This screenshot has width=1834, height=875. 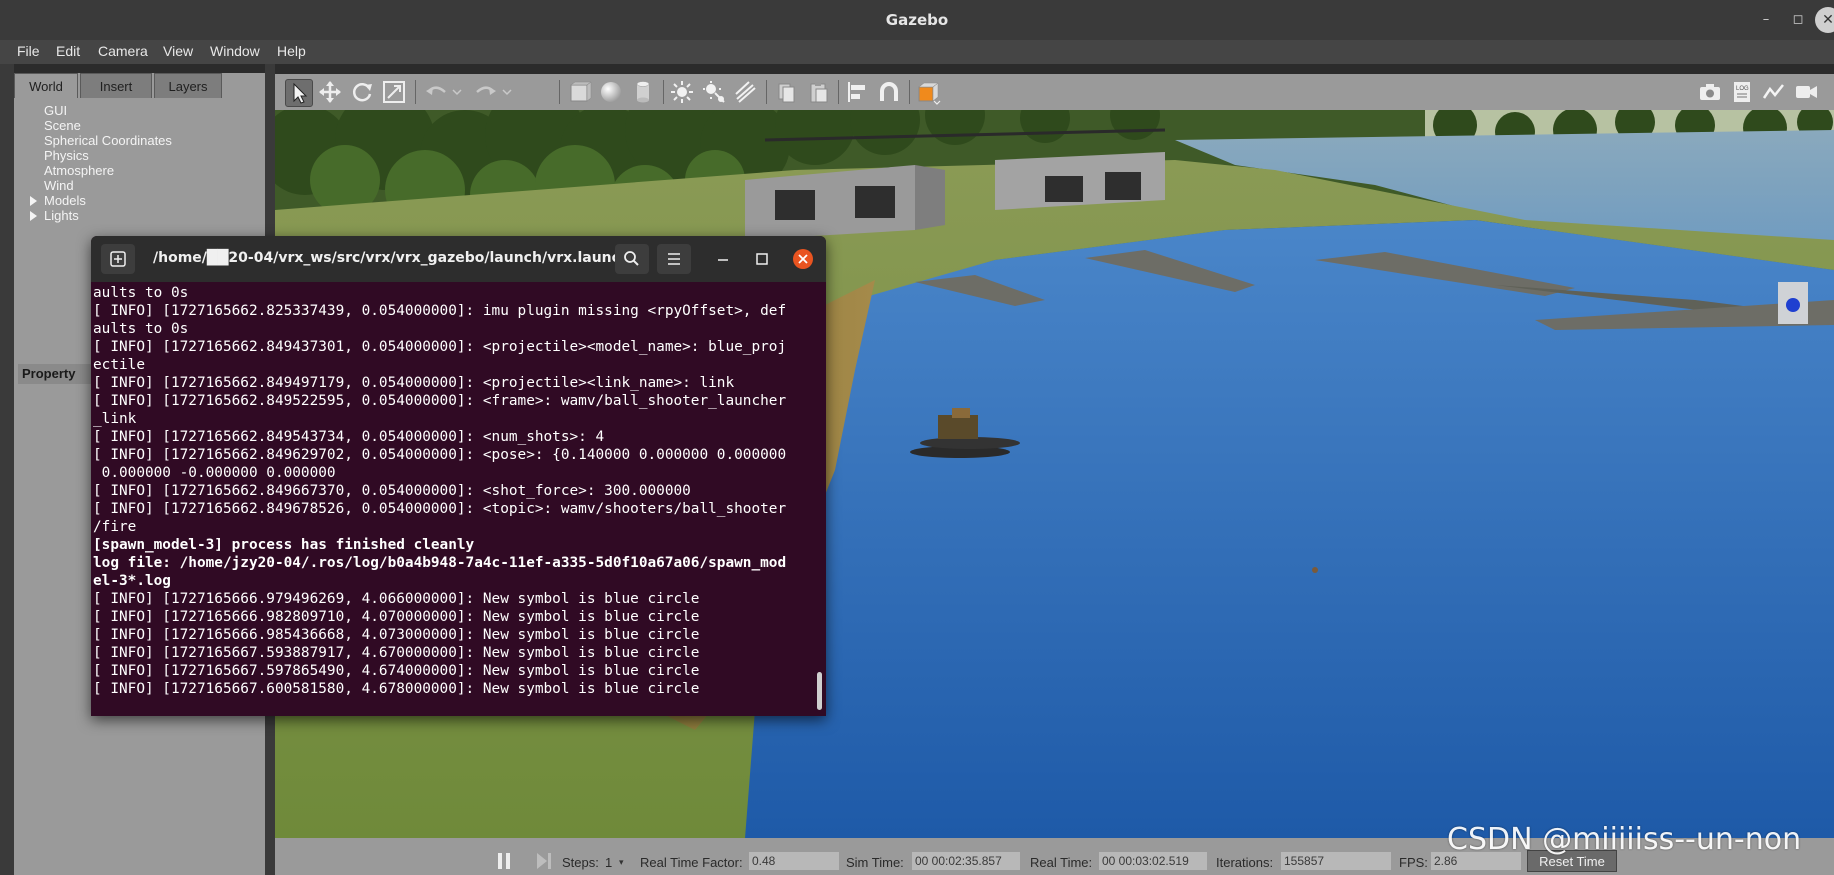 I want to click on terminal-scrollbar, so click(x=819, y=691).